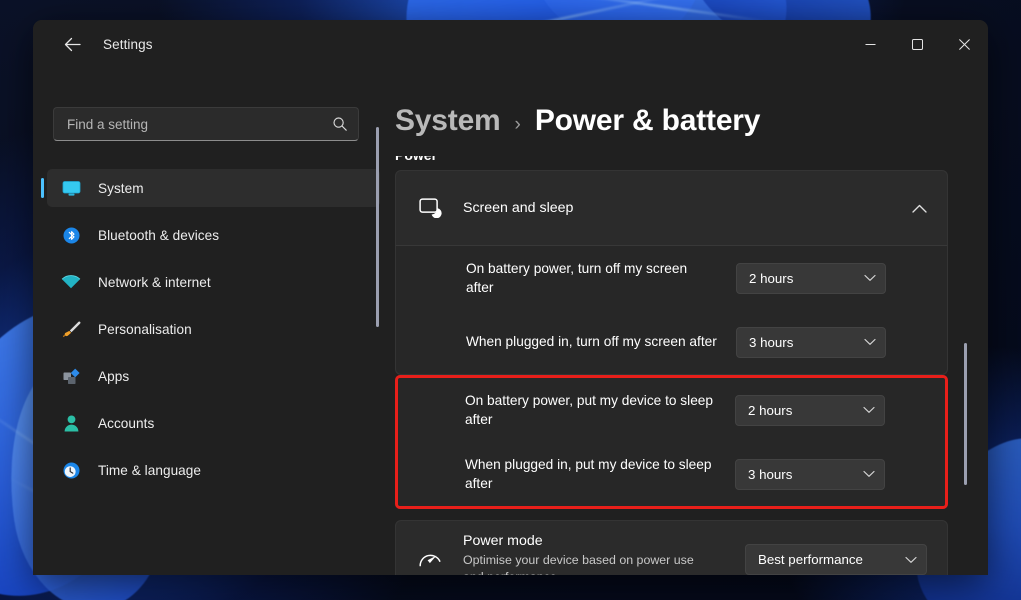  Describe the element at coordinates (448, 121) in the screenshot. I see `breadcrumb-parent-system: System` at that location.